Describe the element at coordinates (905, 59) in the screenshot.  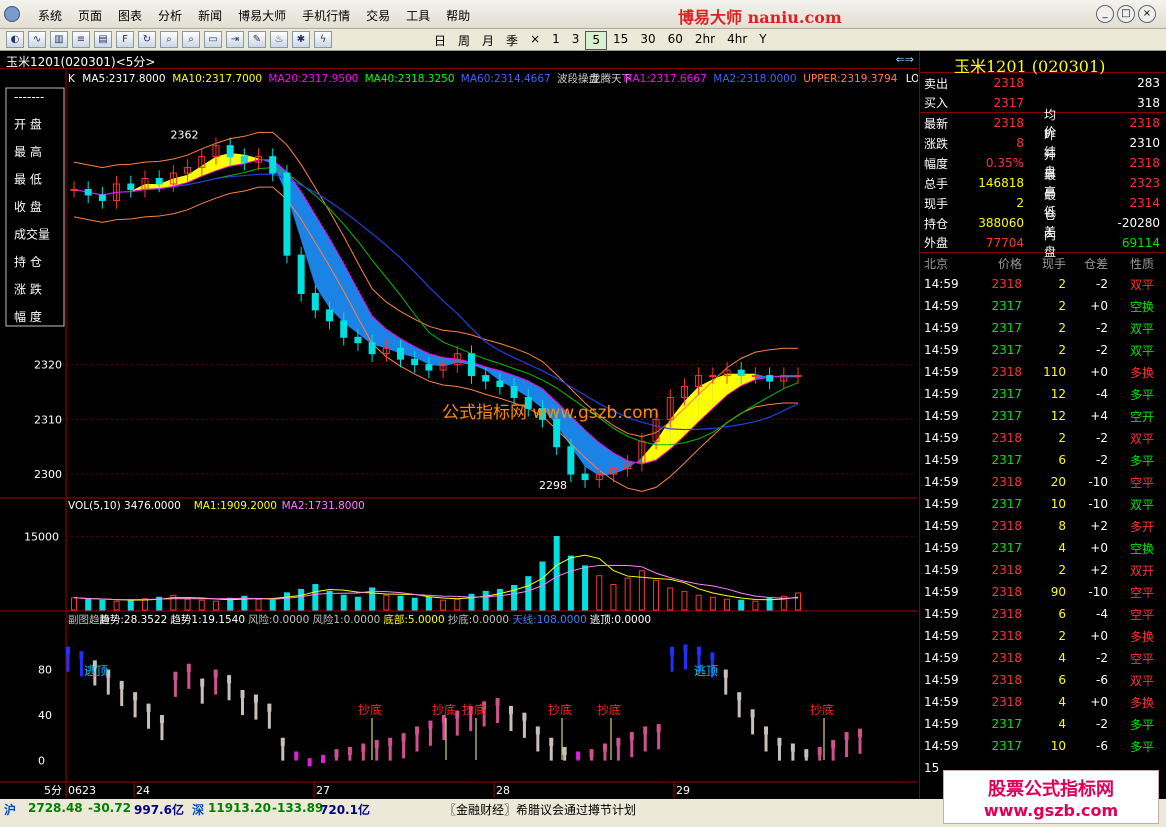
I see `chart-nav-icon: ⇐⇒` at that location.